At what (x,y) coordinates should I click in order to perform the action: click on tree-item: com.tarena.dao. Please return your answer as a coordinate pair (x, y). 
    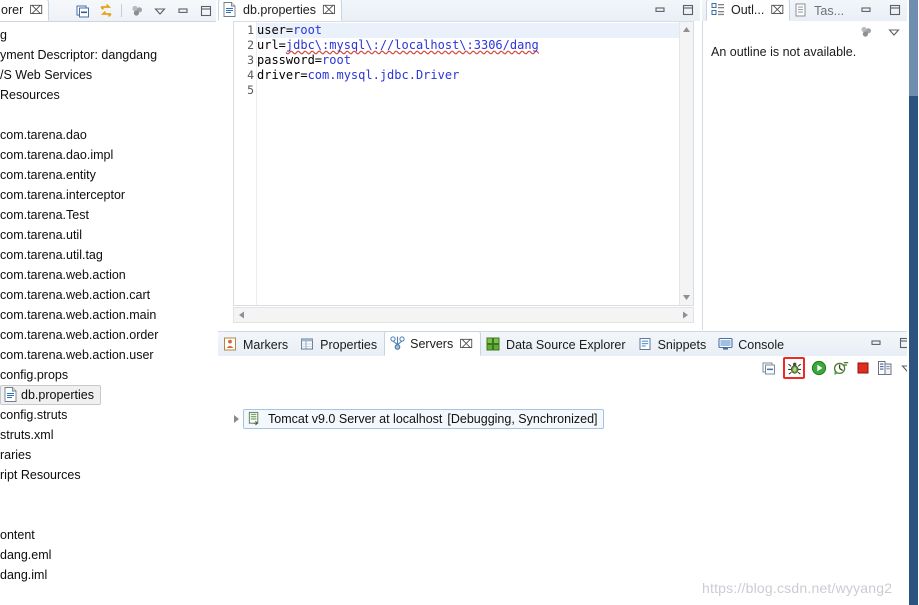
    Looking at the image, I should click on (43, 135).